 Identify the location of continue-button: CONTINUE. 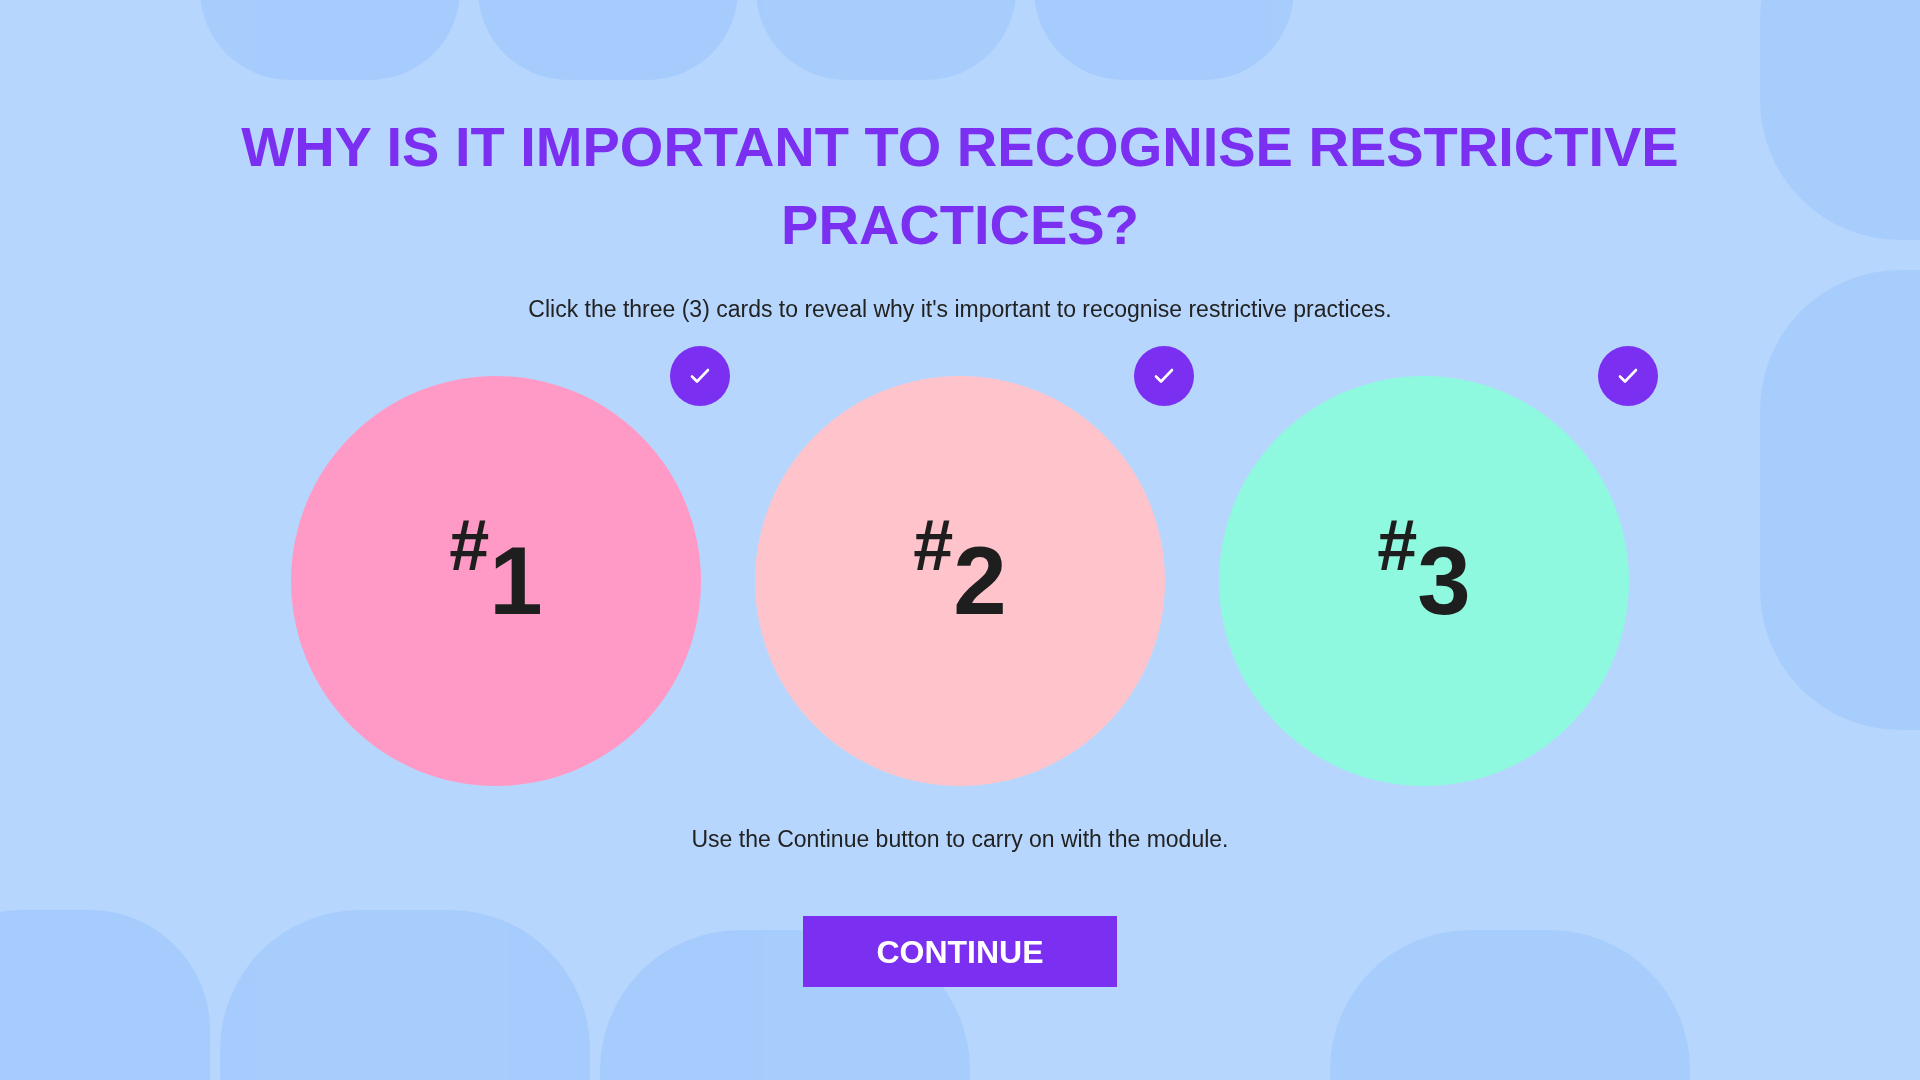
(960, 951).